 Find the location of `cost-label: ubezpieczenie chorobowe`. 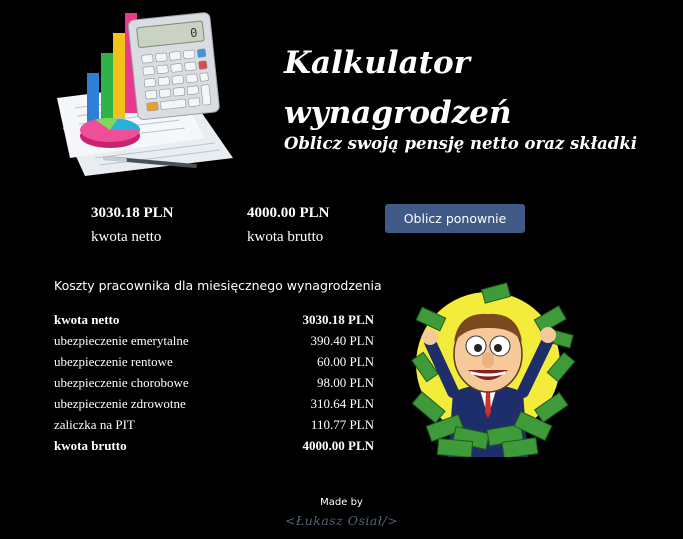

cost-label: ubezpieczenie chorobowe is located at coordinates (121, 382).